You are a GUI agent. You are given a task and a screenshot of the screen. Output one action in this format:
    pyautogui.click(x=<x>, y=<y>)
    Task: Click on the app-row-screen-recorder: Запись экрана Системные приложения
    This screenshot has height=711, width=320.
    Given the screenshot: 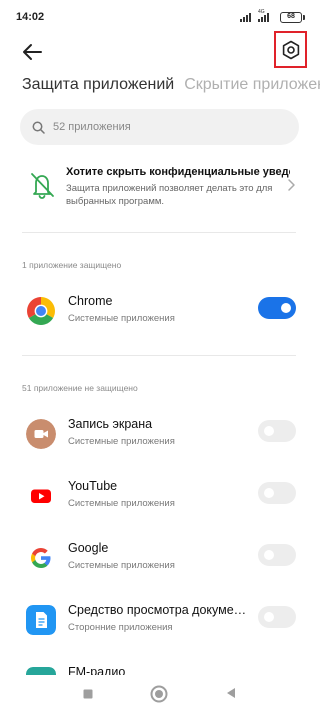 What is the action you would take?
    pyautogui.click(x=160, y=437)
    